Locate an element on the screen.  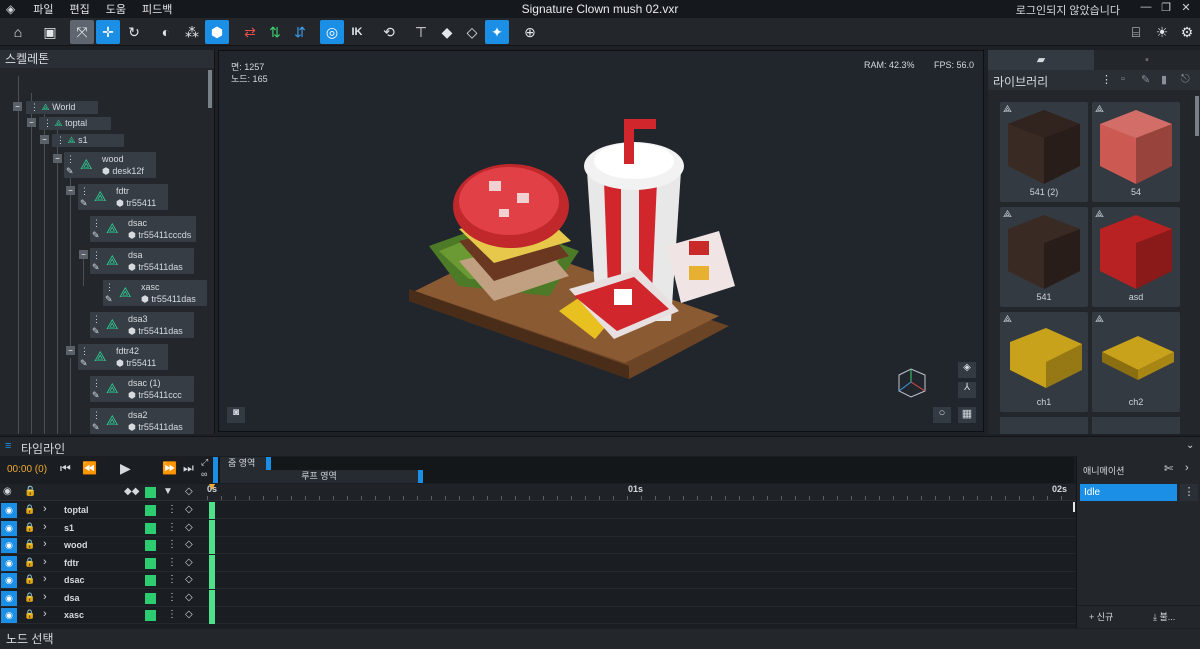
library-menu-icon: ⋮ is located at coordinates (1106, 79).